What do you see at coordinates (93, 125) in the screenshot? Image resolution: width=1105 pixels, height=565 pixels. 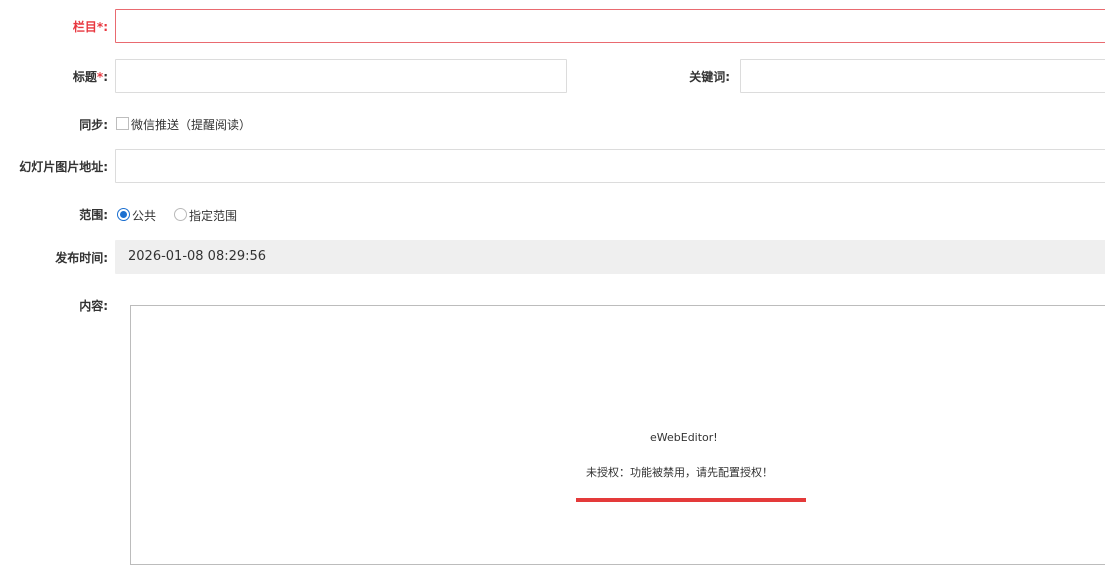 I see `sync-label: 同步:` at bounding box center [93, 125].